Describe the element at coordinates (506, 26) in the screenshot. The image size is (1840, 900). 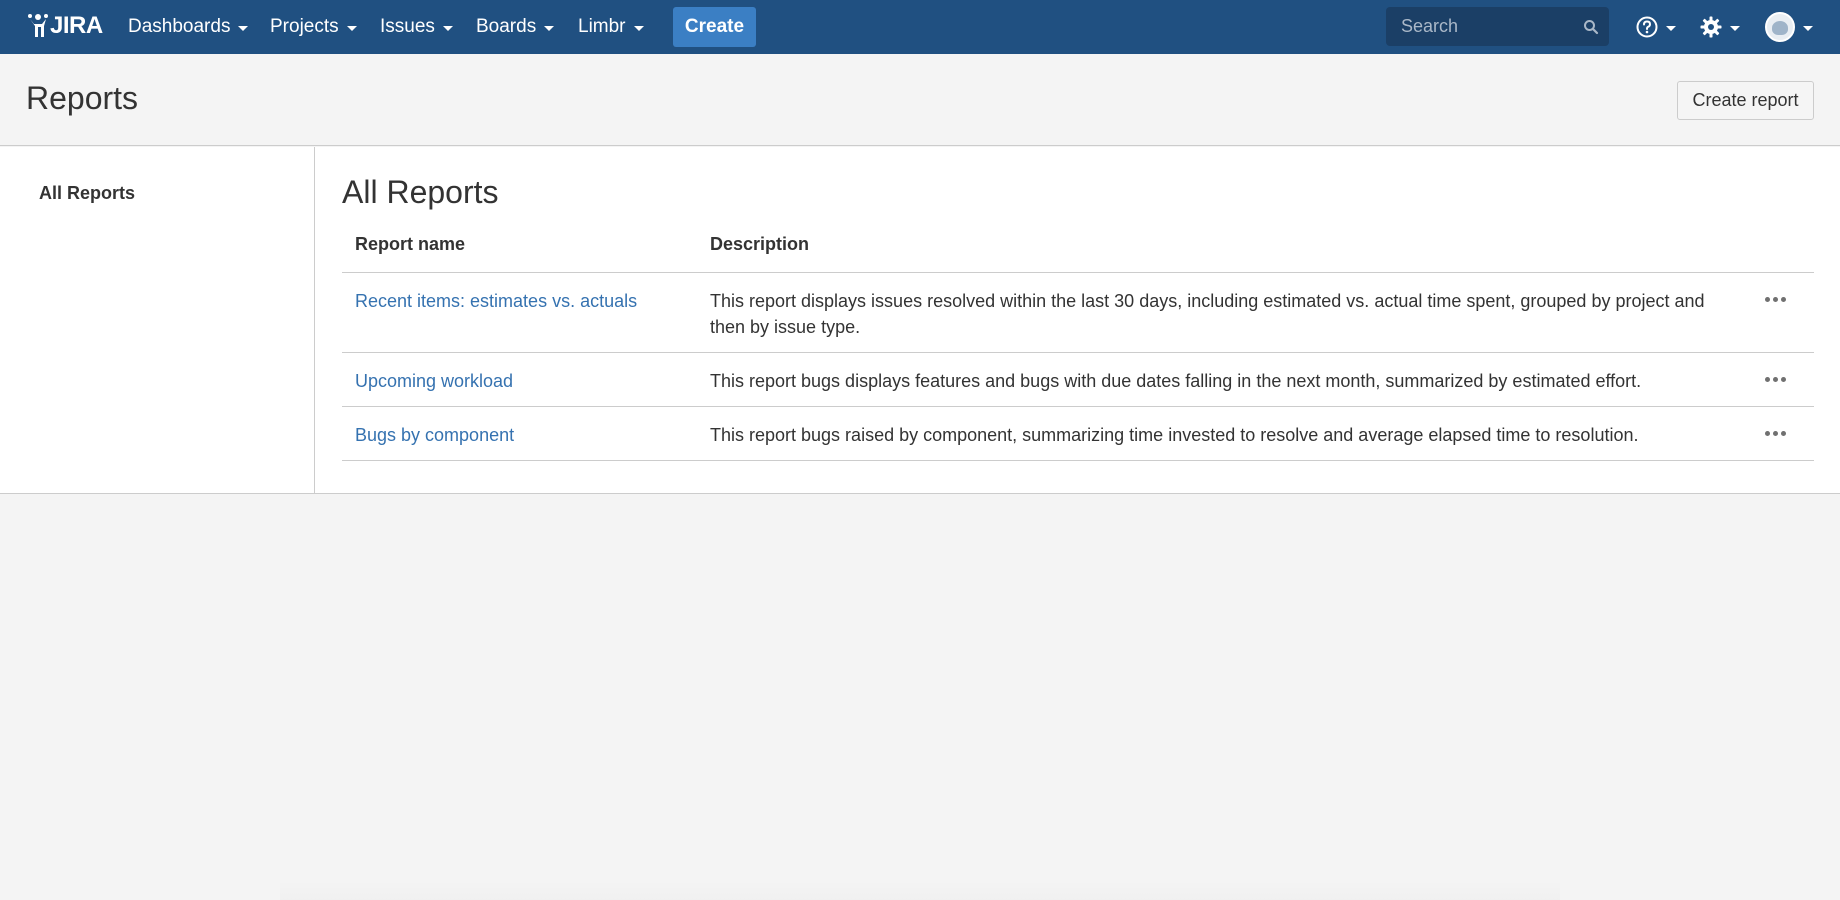
I see `nav-boards-label: Boards` at that location.